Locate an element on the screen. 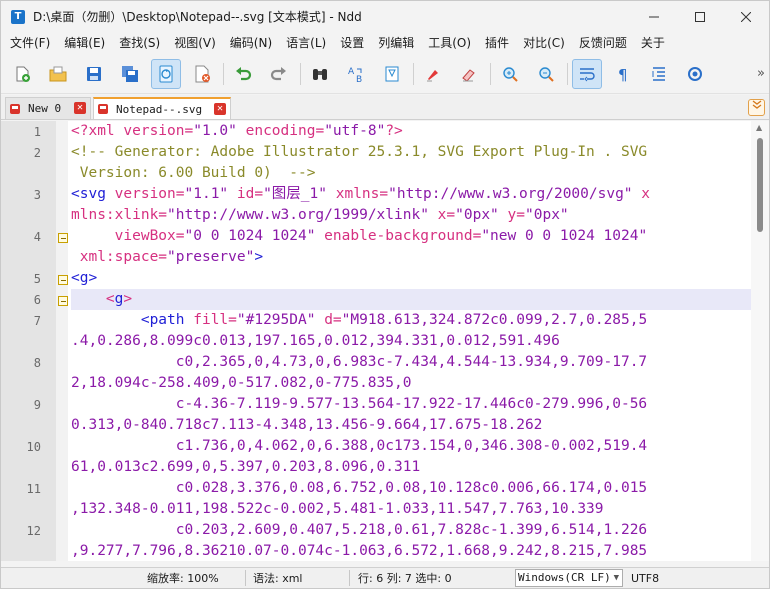 This screenshot has height=589, width=770. tab-label: New 0 is located at coordinates (45, 108).